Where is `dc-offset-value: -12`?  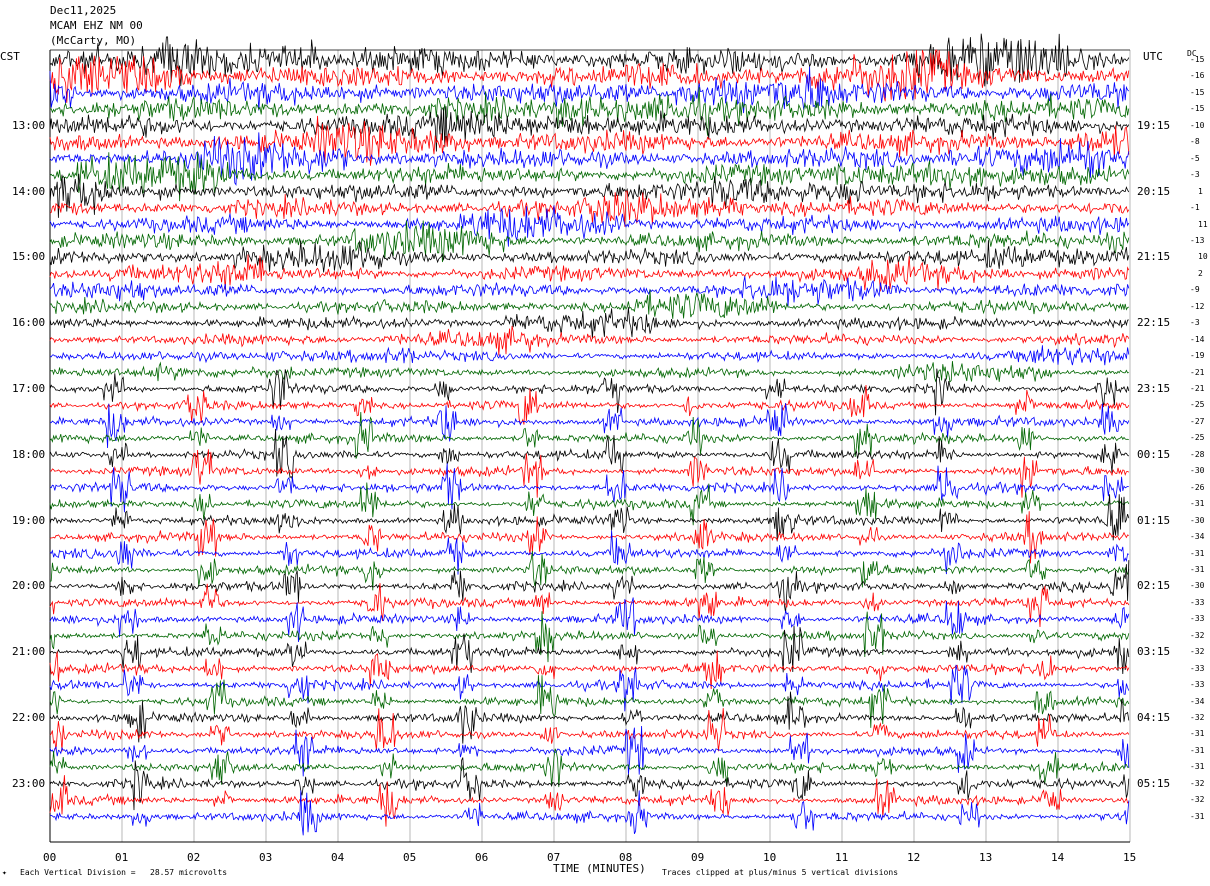 dc-offset-value: -12 is located at coordinates (1197, 306).